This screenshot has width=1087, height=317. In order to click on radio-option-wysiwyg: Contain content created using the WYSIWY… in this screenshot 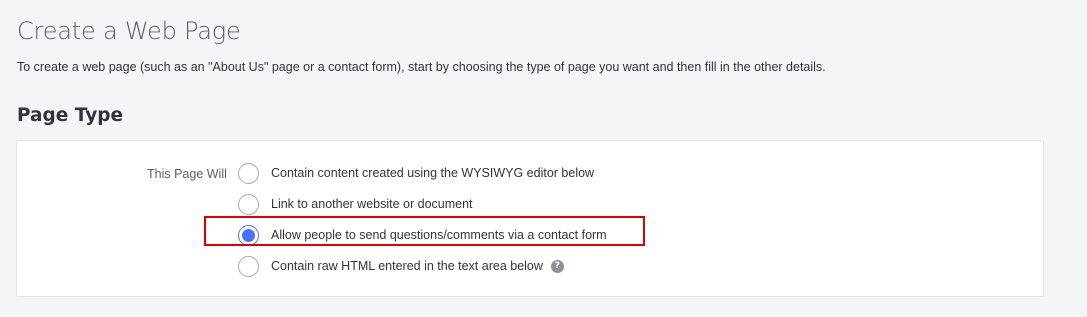, I will do `click(416, 173)`.